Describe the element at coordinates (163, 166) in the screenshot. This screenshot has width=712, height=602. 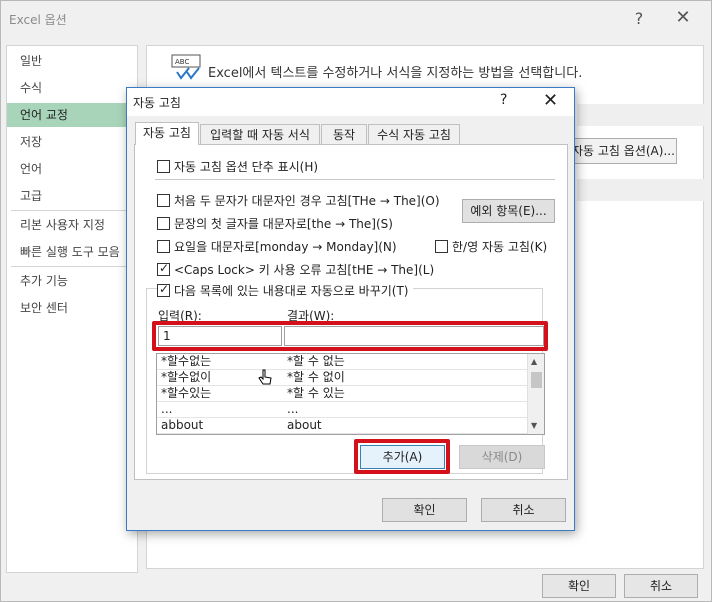
I see `show-buttons-checkbox` at that location.